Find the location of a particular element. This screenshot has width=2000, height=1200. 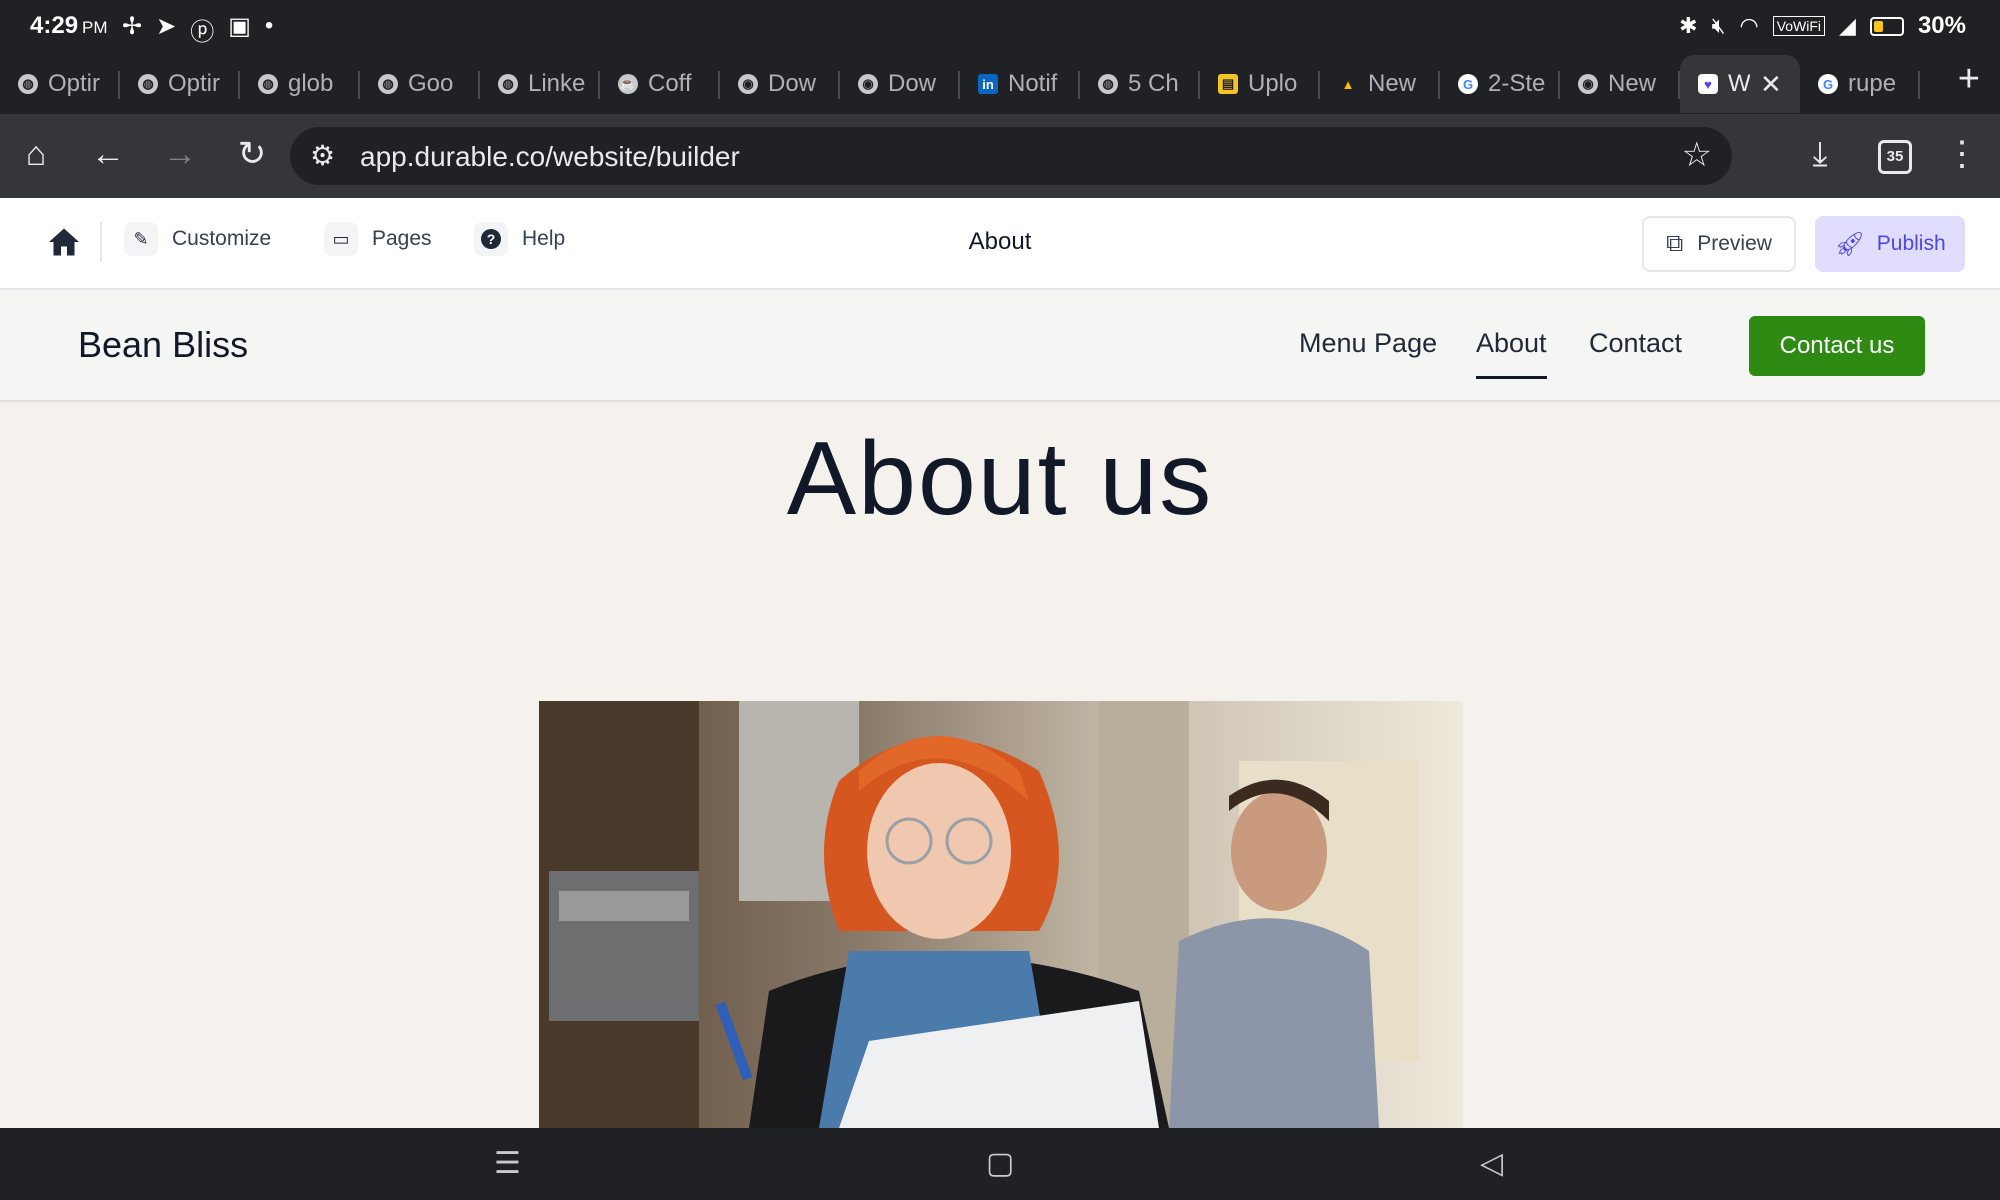

signal-icon: ◢ is located at coordinates (1847, 25).